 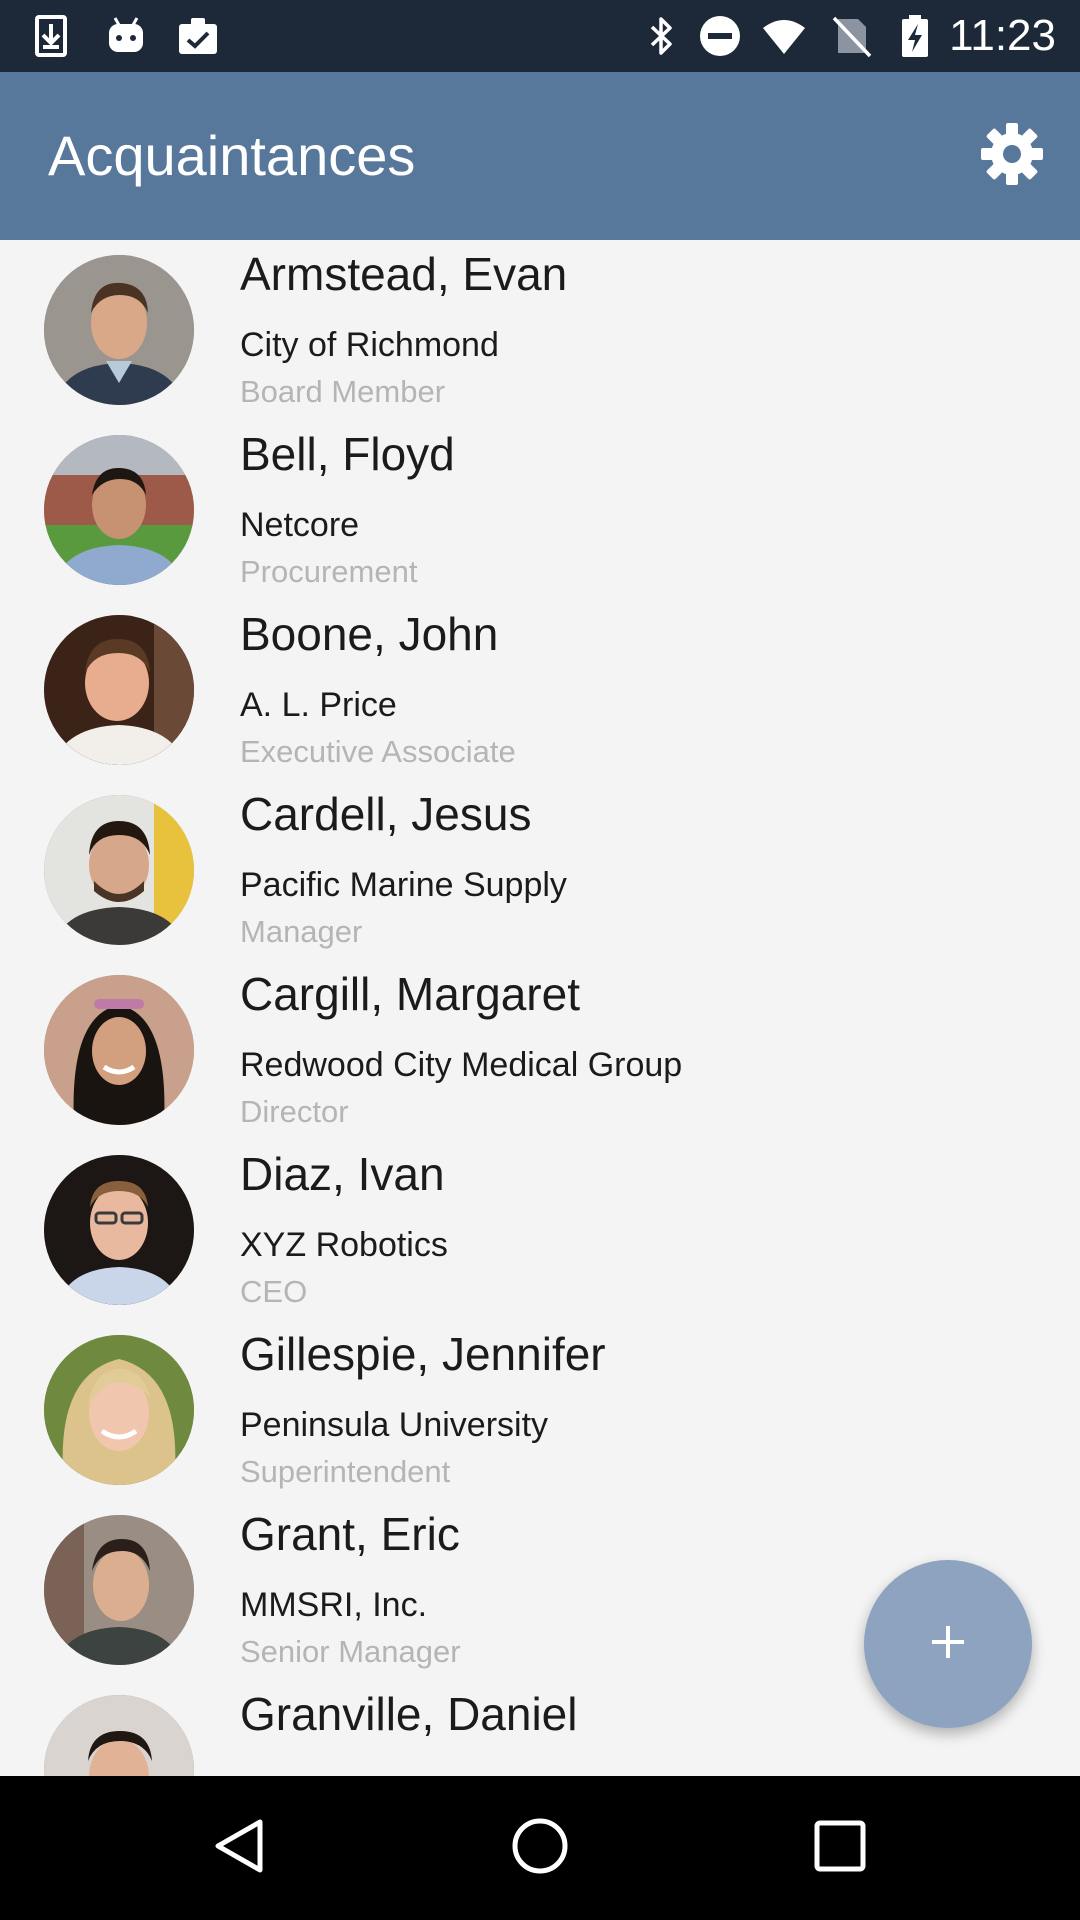 I want to click on wifi-icon, so click(x=784, y=36).